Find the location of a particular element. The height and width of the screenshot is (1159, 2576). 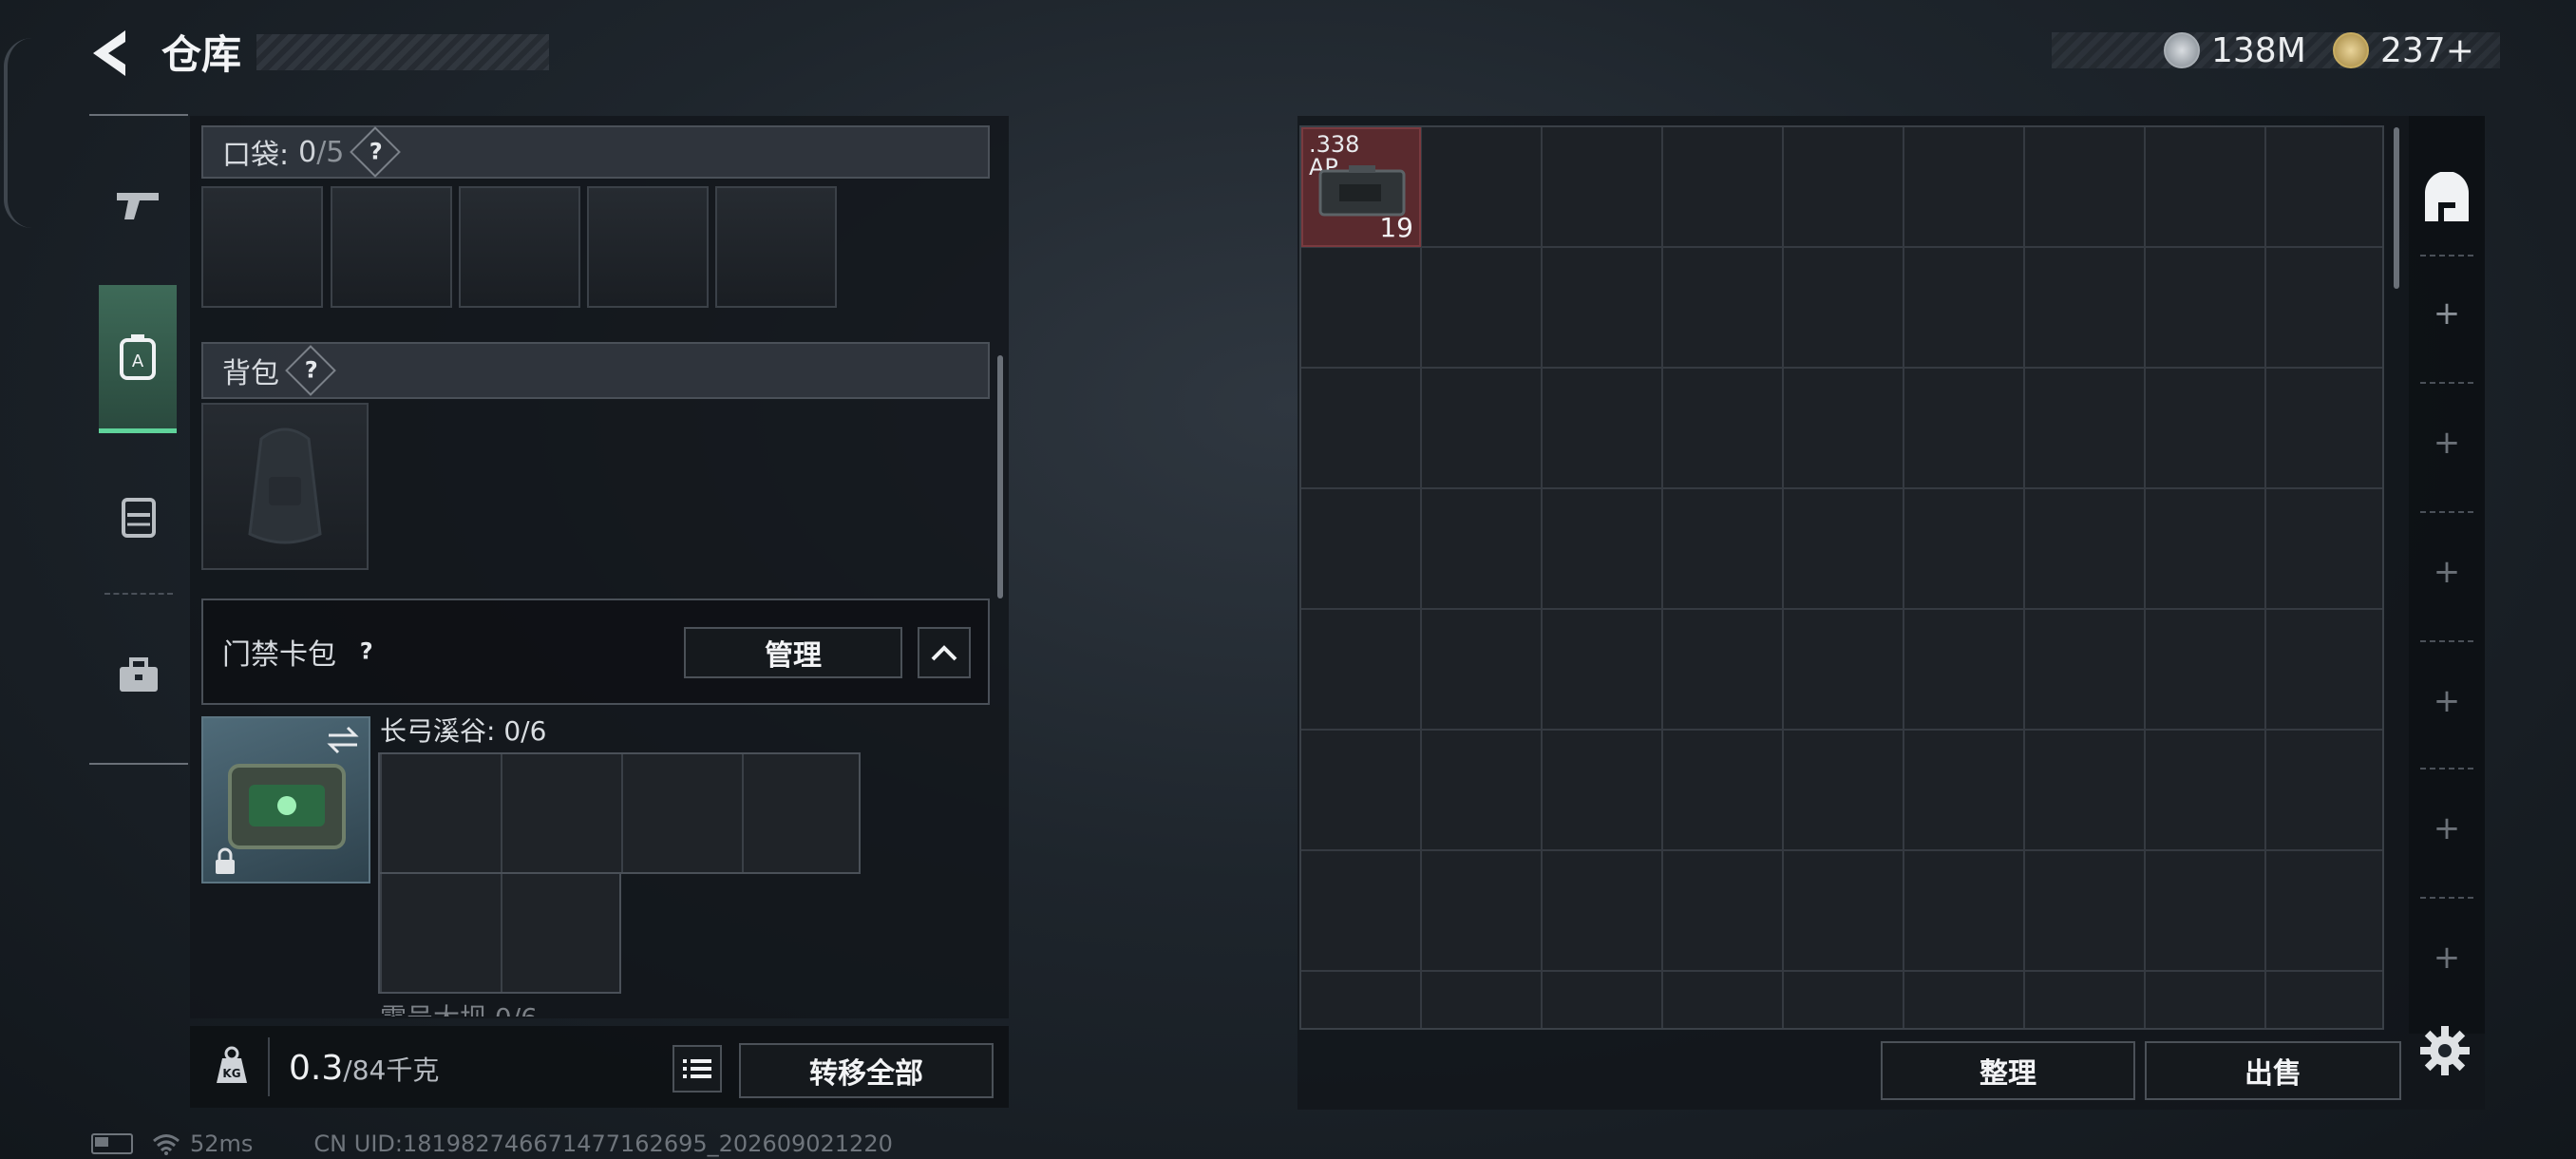

backpack-silhouette-icon is located at coordinates (285, 486).